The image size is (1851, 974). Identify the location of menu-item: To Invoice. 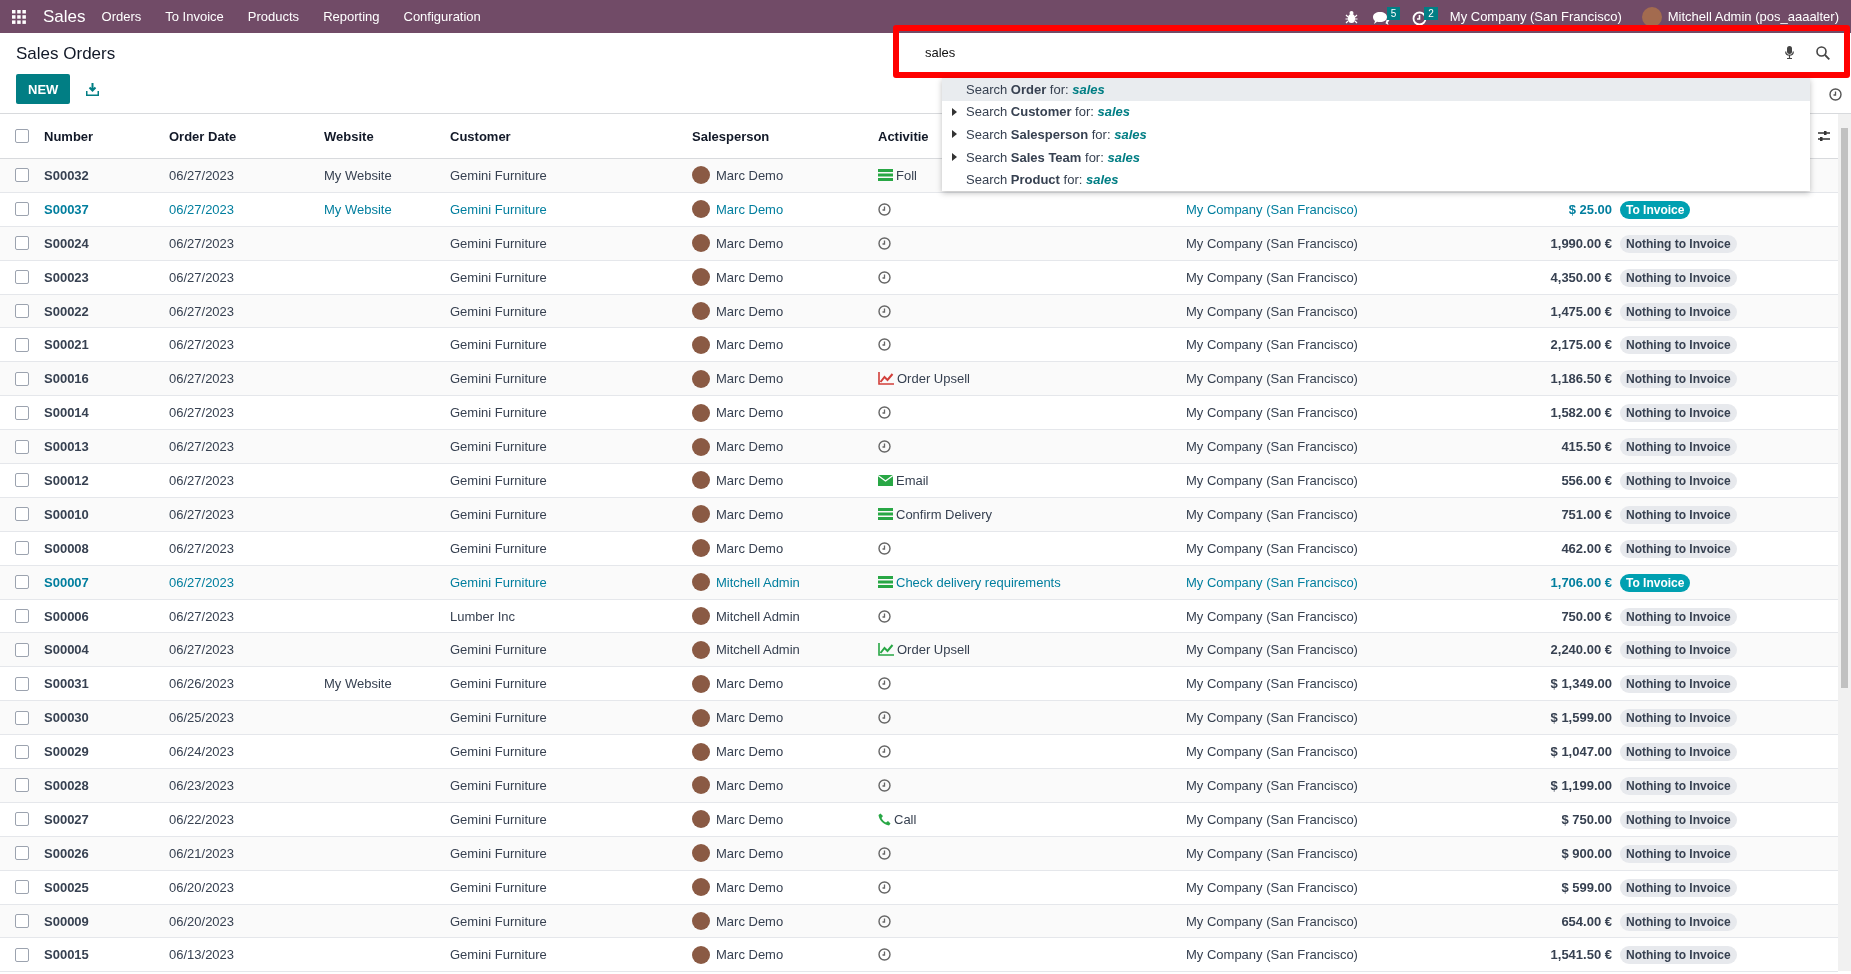
(194, 16).